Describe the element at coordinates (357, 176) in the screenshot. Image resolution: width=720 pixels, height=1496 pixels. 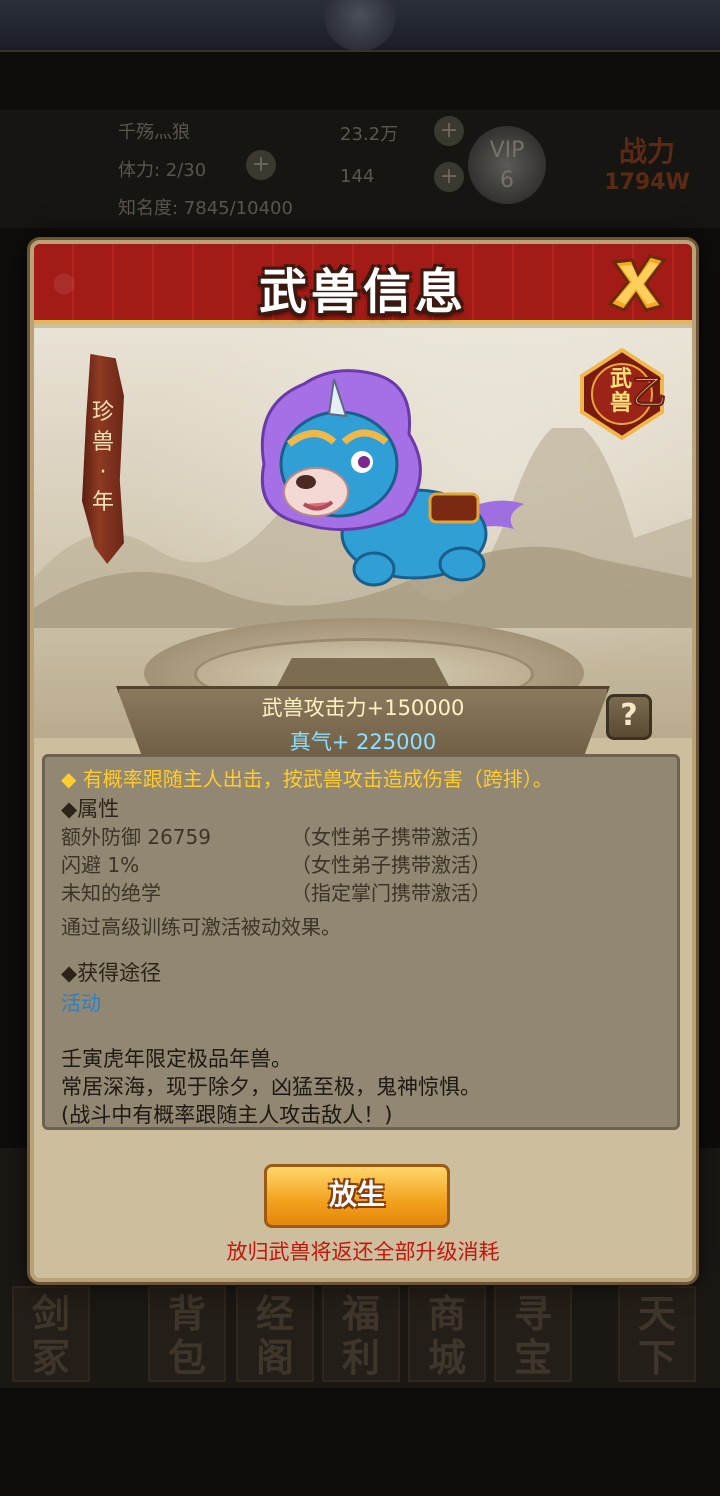
I see `gold-amount: 144` at that location.